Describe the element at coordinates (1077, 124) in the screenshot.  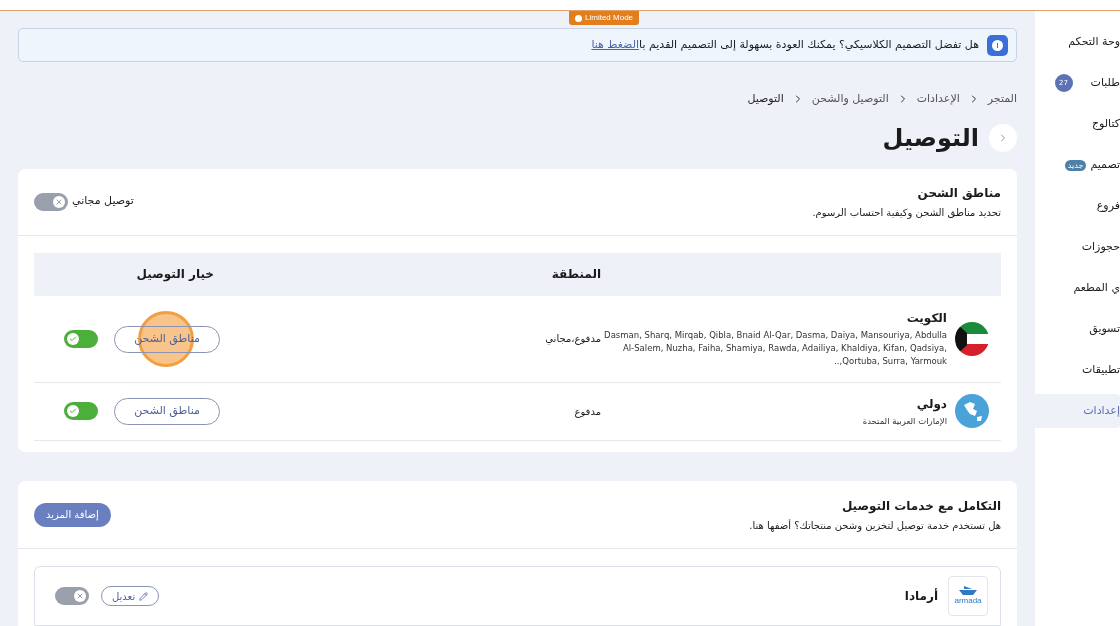
I see `sidebar-item: كتالوج` at that location.